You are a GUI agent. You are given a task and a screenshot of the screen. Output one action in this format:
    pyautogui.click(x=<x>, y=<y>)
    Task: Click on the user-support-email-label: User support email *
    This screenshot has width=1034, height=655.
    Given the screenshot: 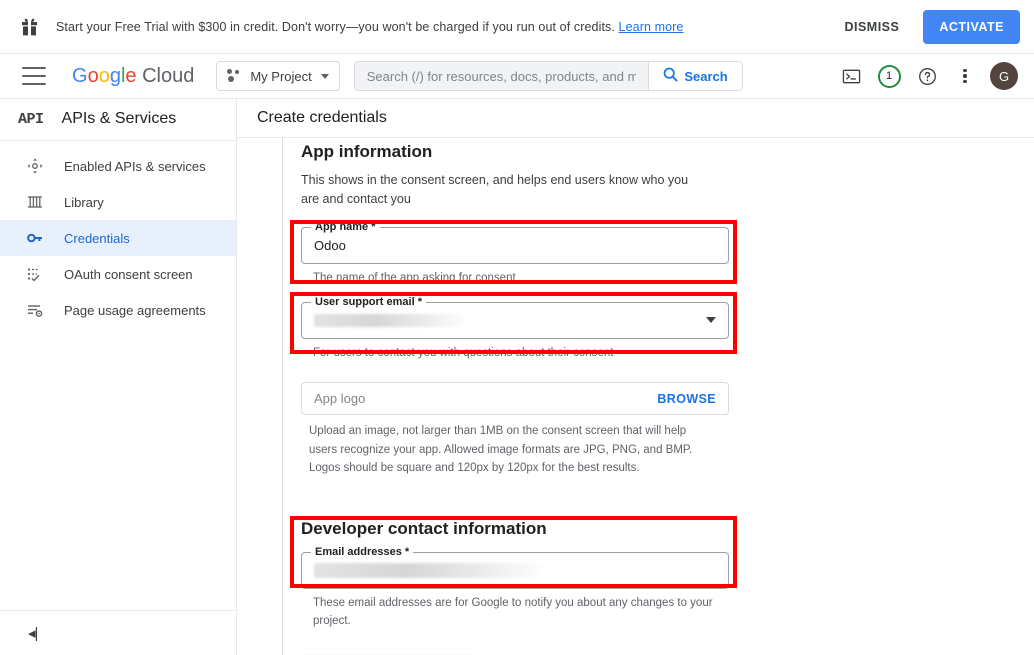 What is the action you would take?
    pyautogui.click(x=368, y=301)
    